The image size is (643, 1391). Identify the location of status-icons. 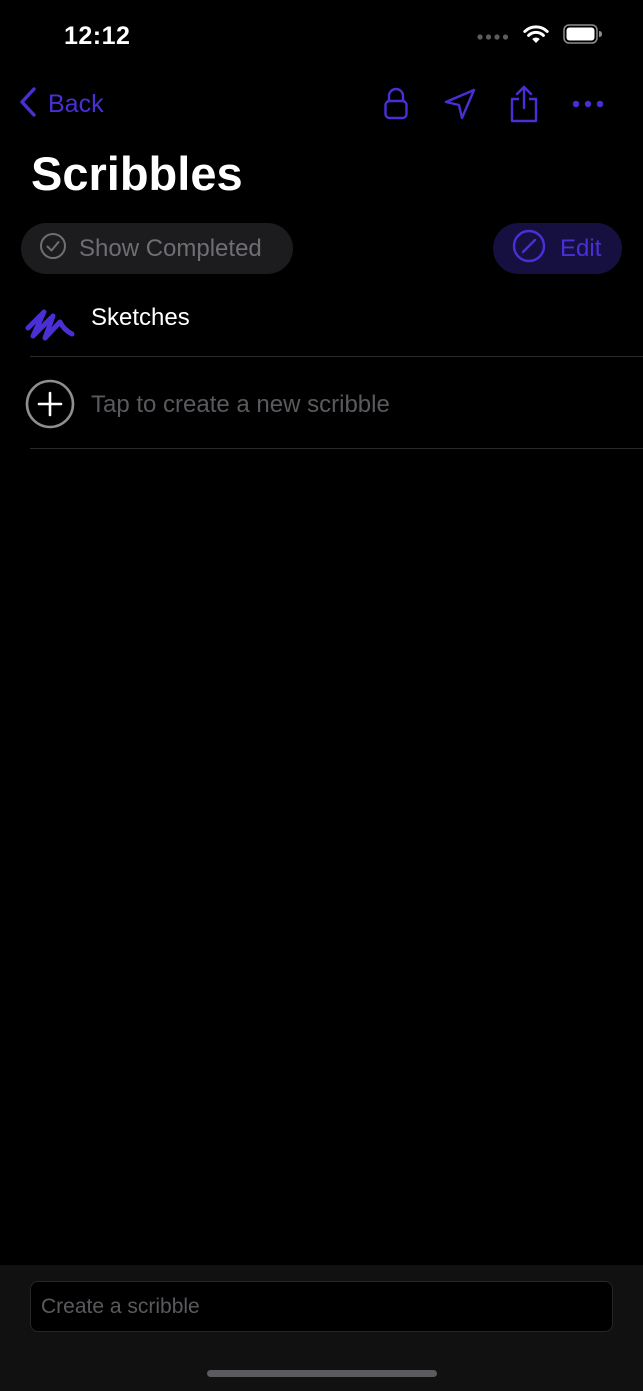
(540, 36).